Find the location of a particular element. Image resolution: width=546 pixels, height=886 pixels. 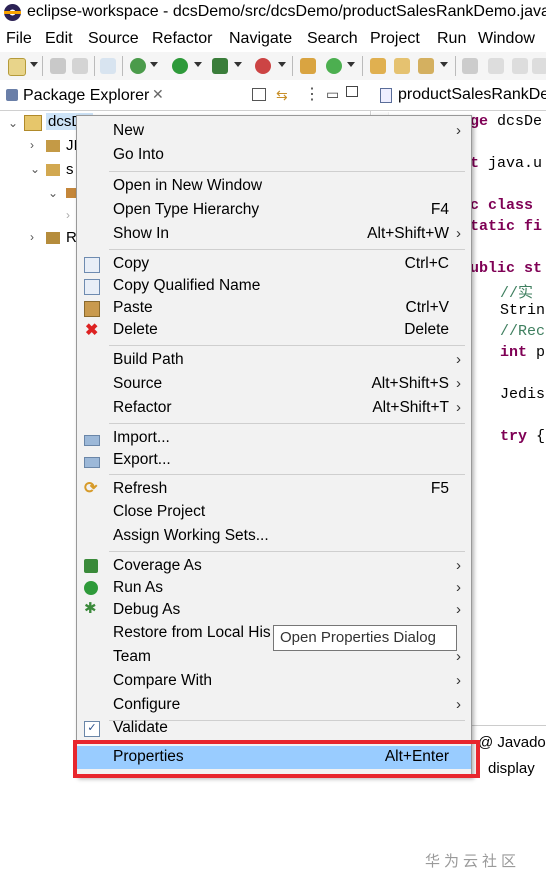

menu-run: Run is located at coordinates (451, 39).